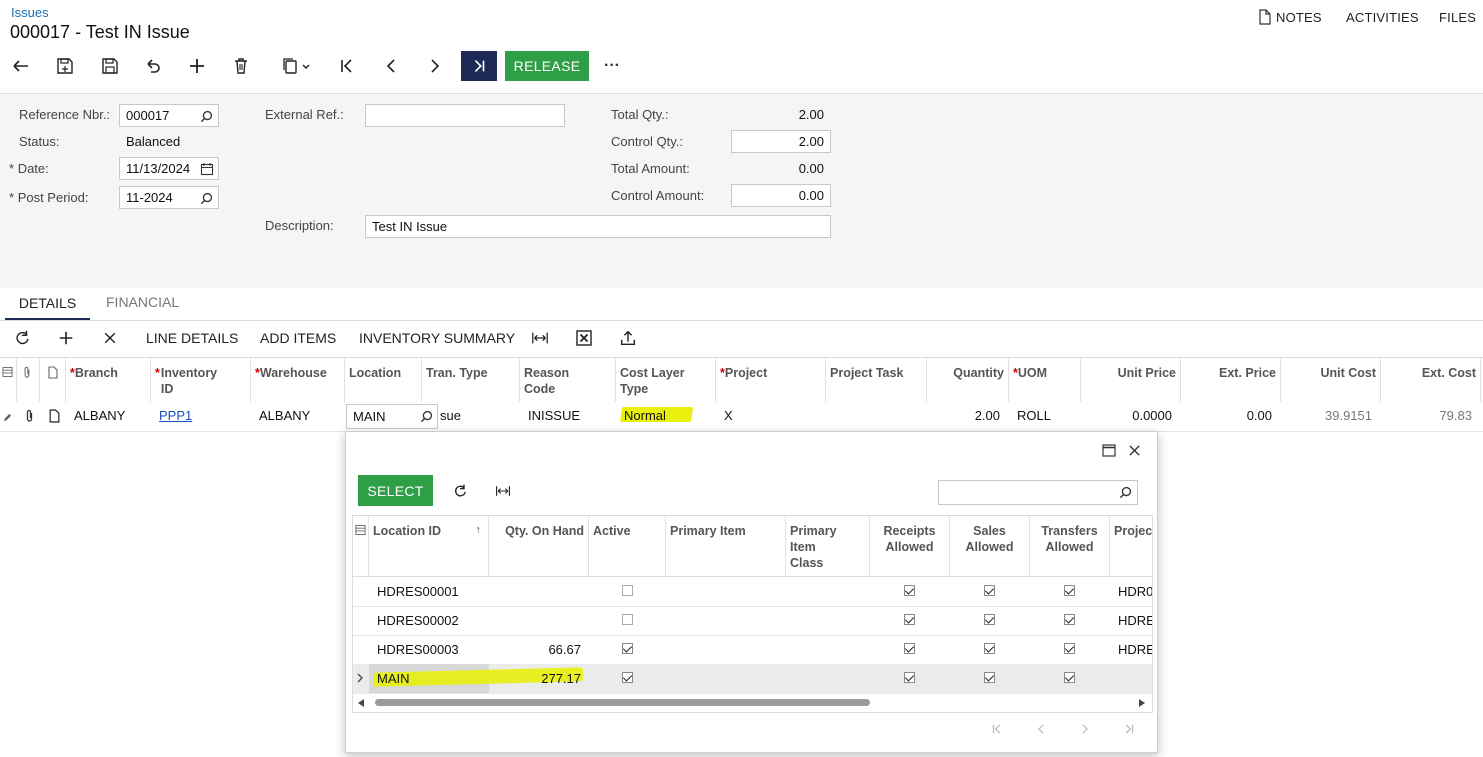 This screenshot has height=757, width=1483. I want to click on col-branch: *Branch, so click(108, 380).